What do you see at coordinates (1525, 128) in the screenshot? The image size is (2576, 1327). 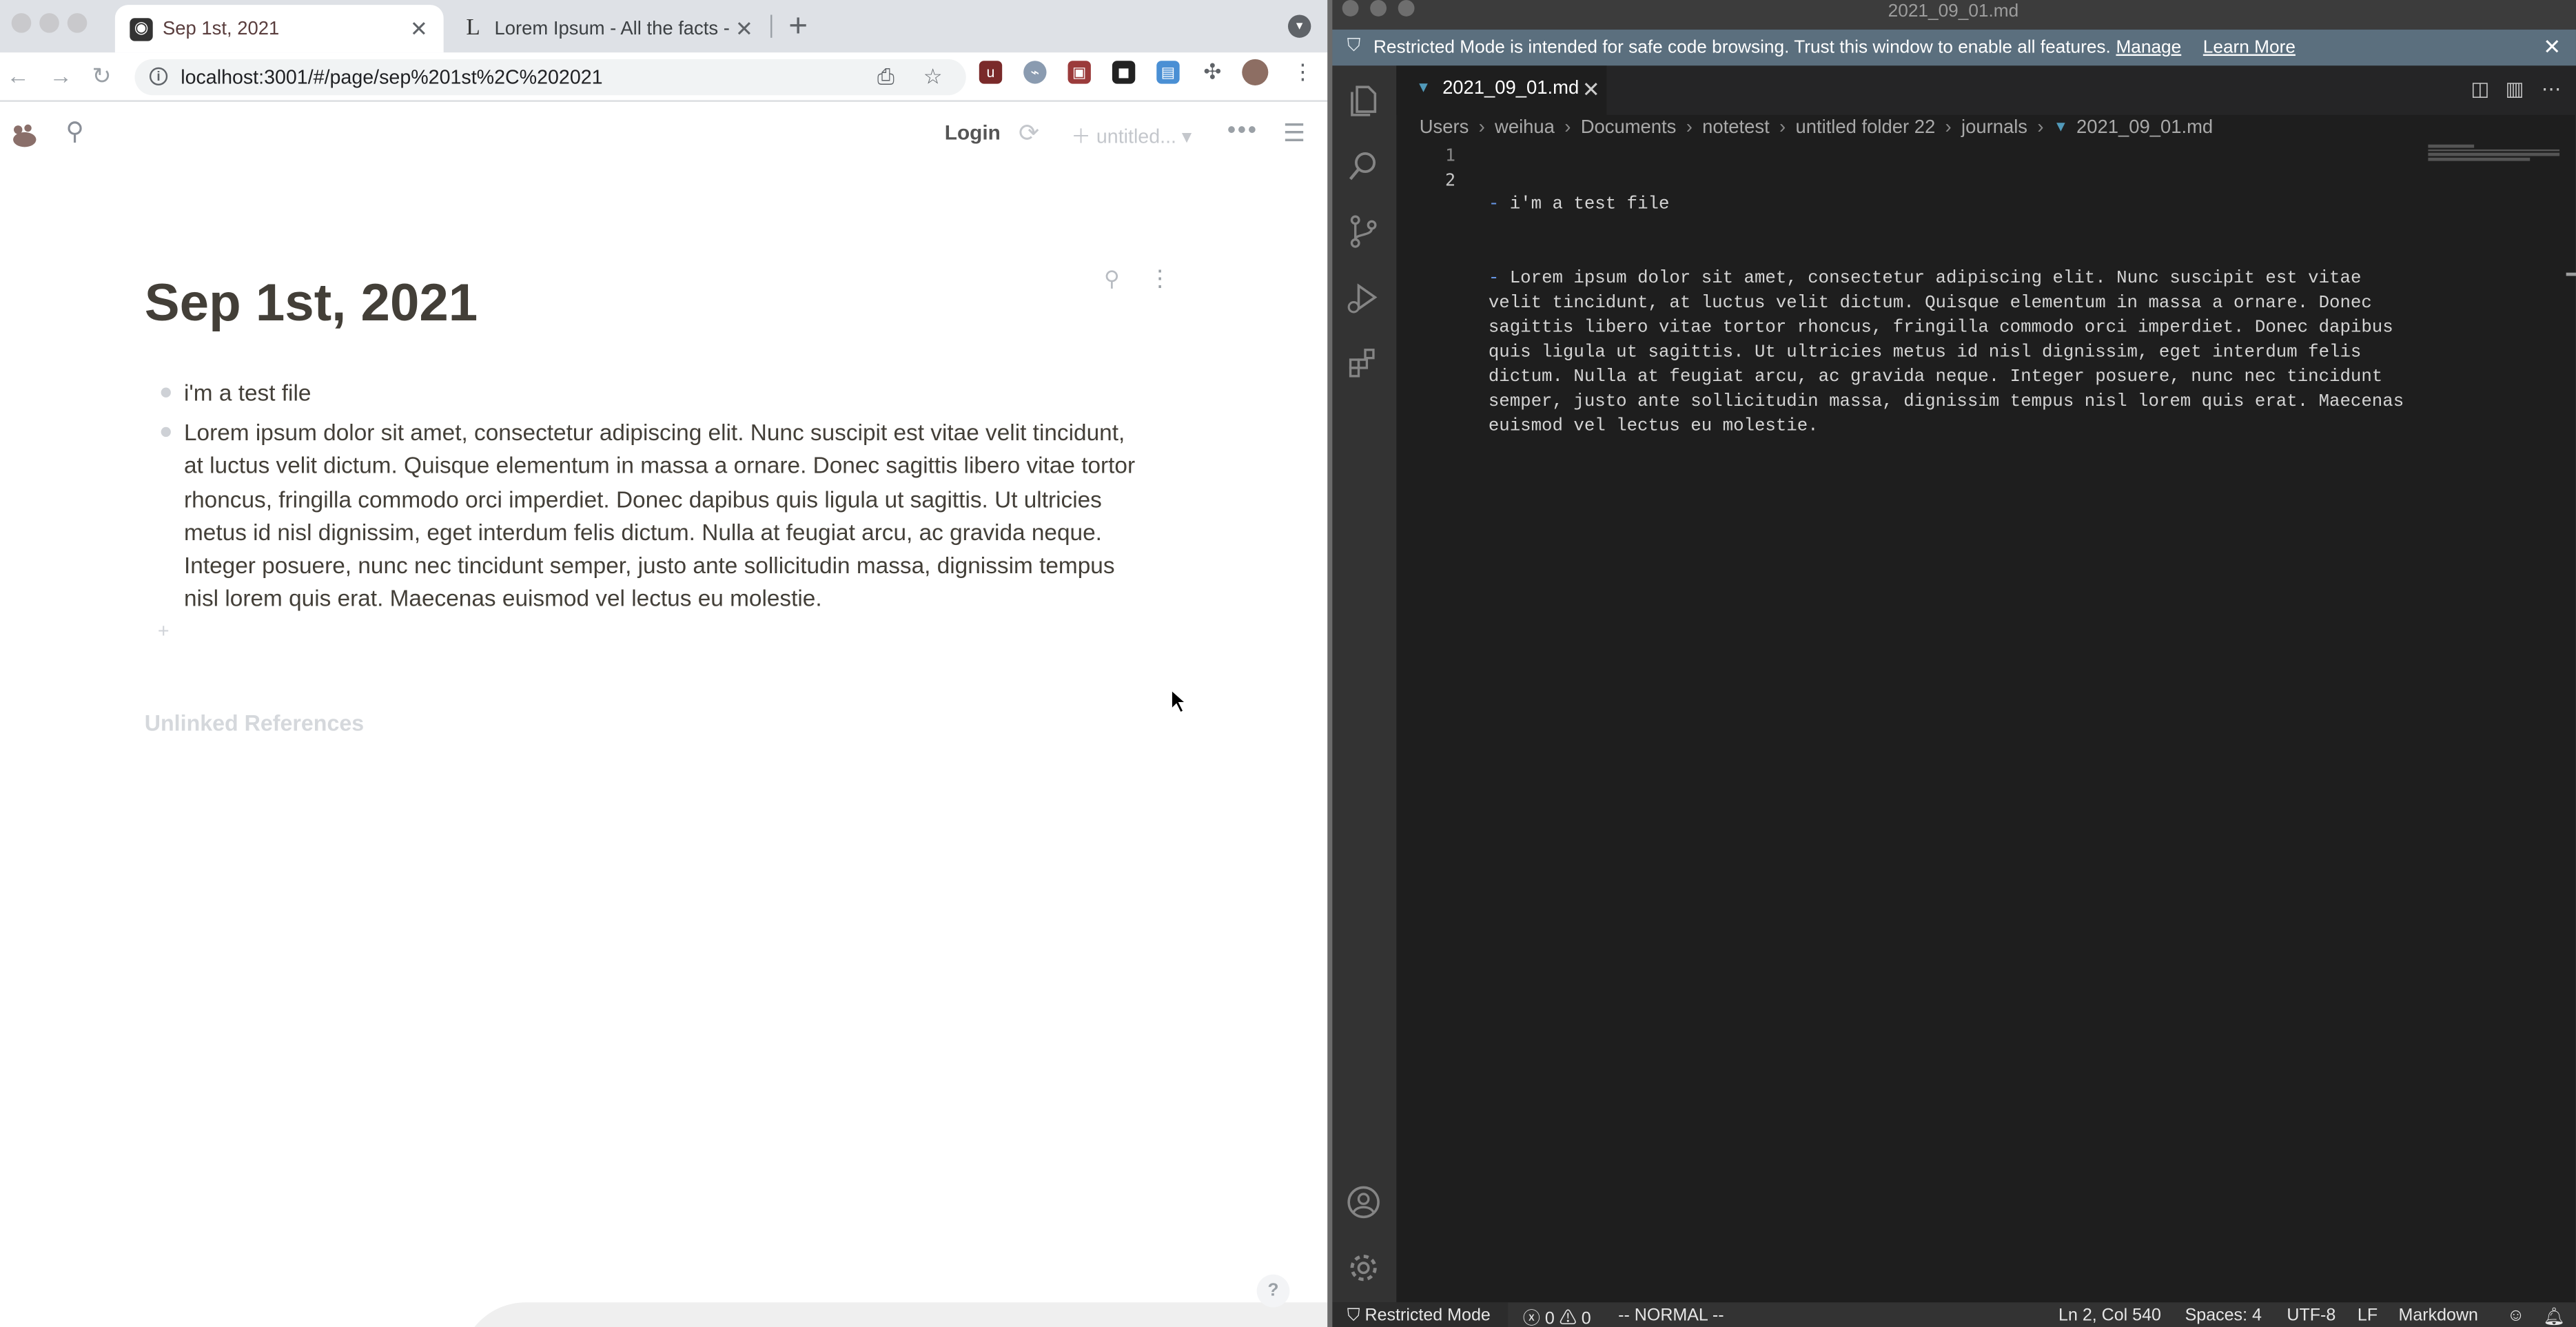 I see `breadcrumb-item: weihua` at bounding box center [1525, 128].